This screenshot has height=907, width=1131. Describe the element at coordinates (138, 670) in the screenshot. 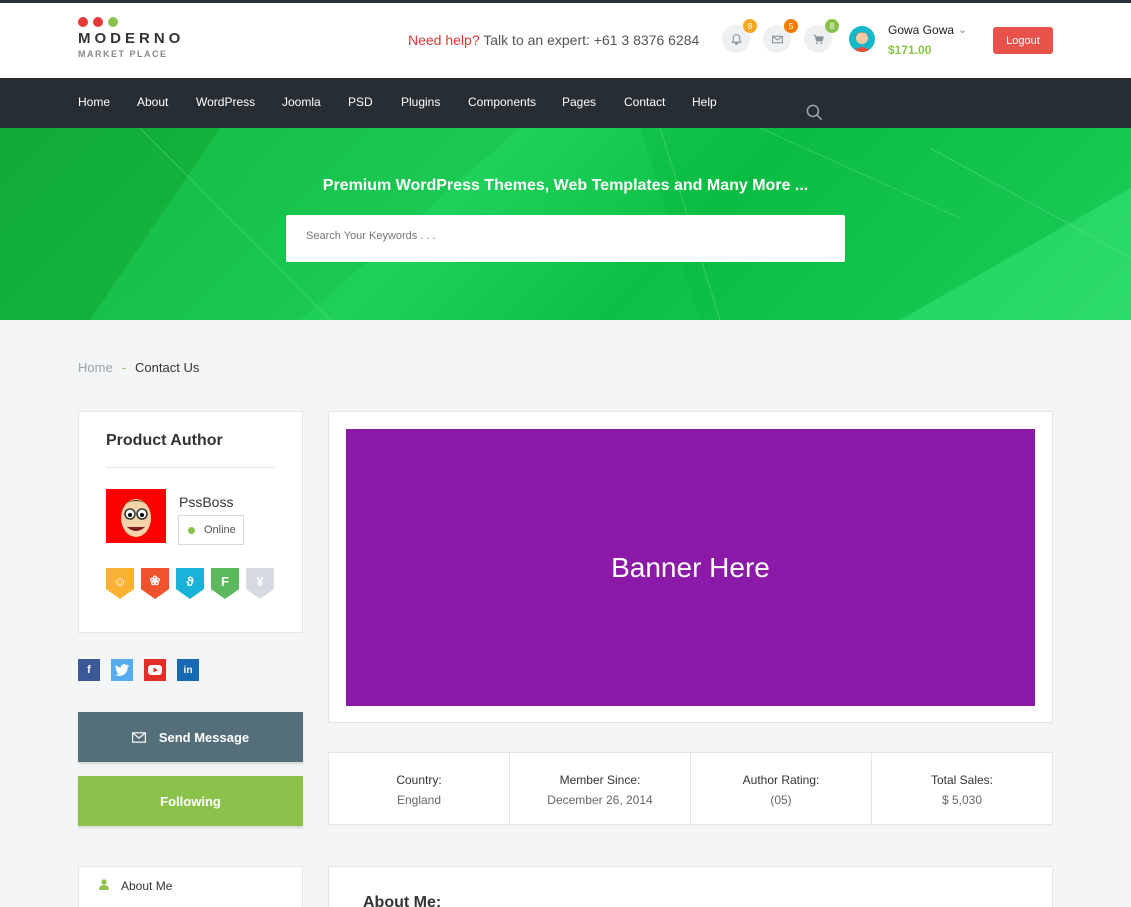

I see `social-links: f in` at that location.